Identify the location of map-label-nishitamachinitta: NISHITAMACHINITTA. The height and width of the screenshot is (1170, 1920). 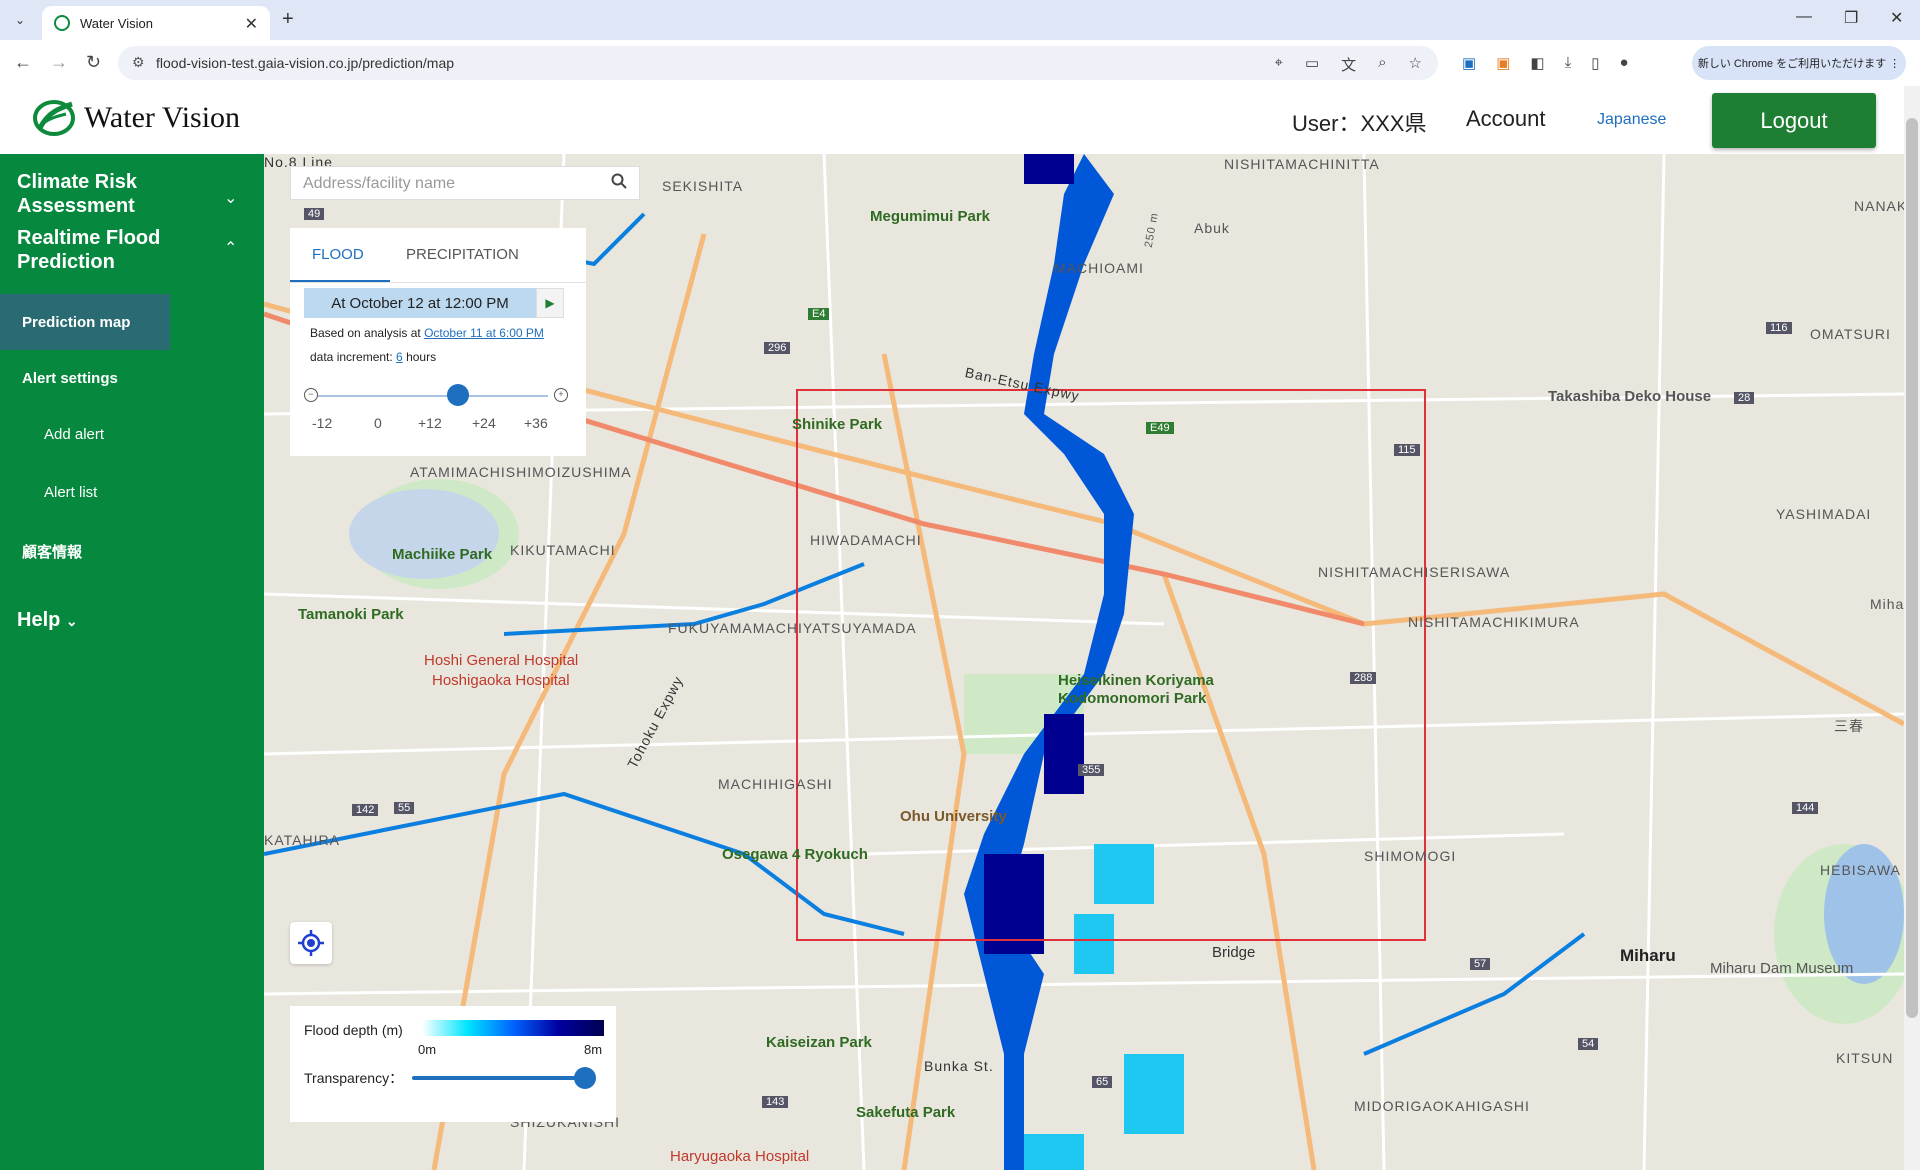
(1302, 164).